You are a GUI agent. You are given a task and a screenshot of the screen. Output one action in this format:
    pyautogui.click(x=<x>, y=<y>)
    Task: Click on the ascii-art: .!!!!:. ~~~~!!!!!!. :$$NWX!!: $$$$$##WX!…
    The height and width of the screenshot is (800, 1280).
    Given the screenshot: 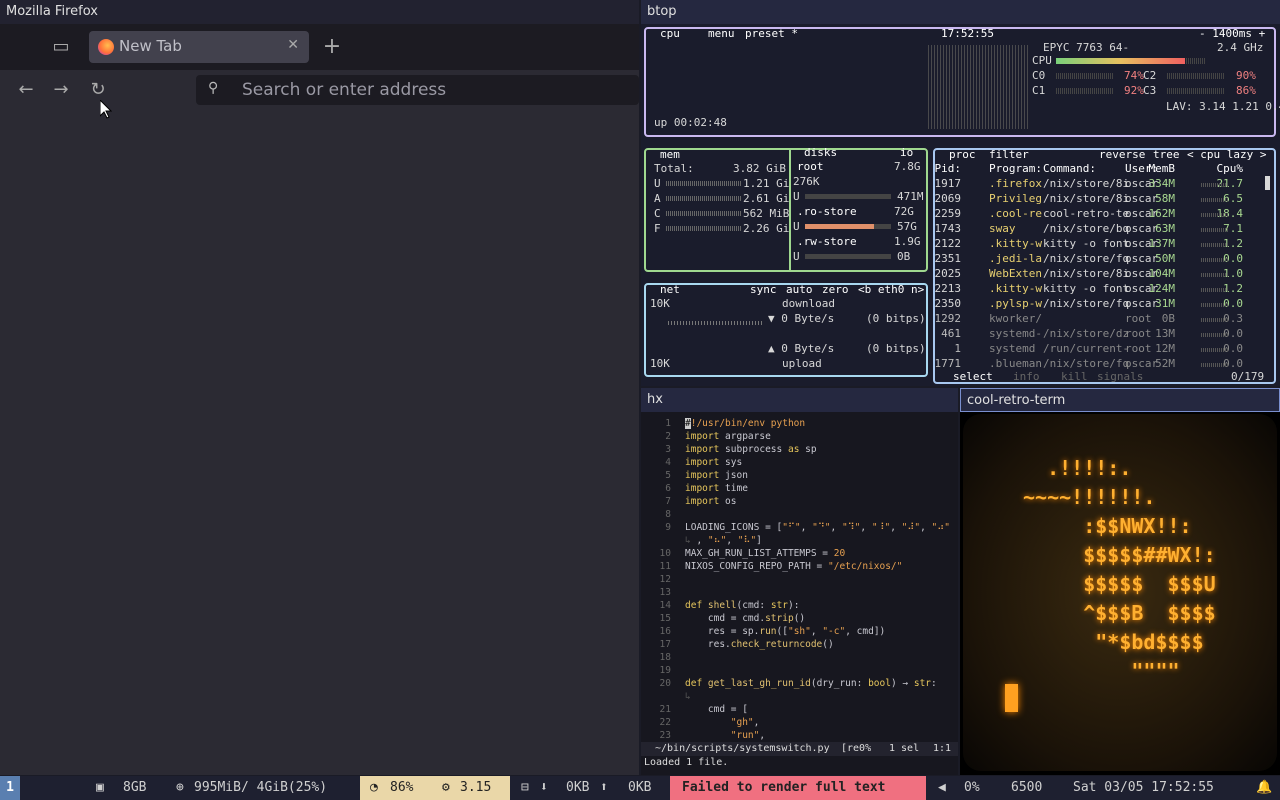 What is the action you would take?
    pyautogui.click(x=1119, y=569)
    